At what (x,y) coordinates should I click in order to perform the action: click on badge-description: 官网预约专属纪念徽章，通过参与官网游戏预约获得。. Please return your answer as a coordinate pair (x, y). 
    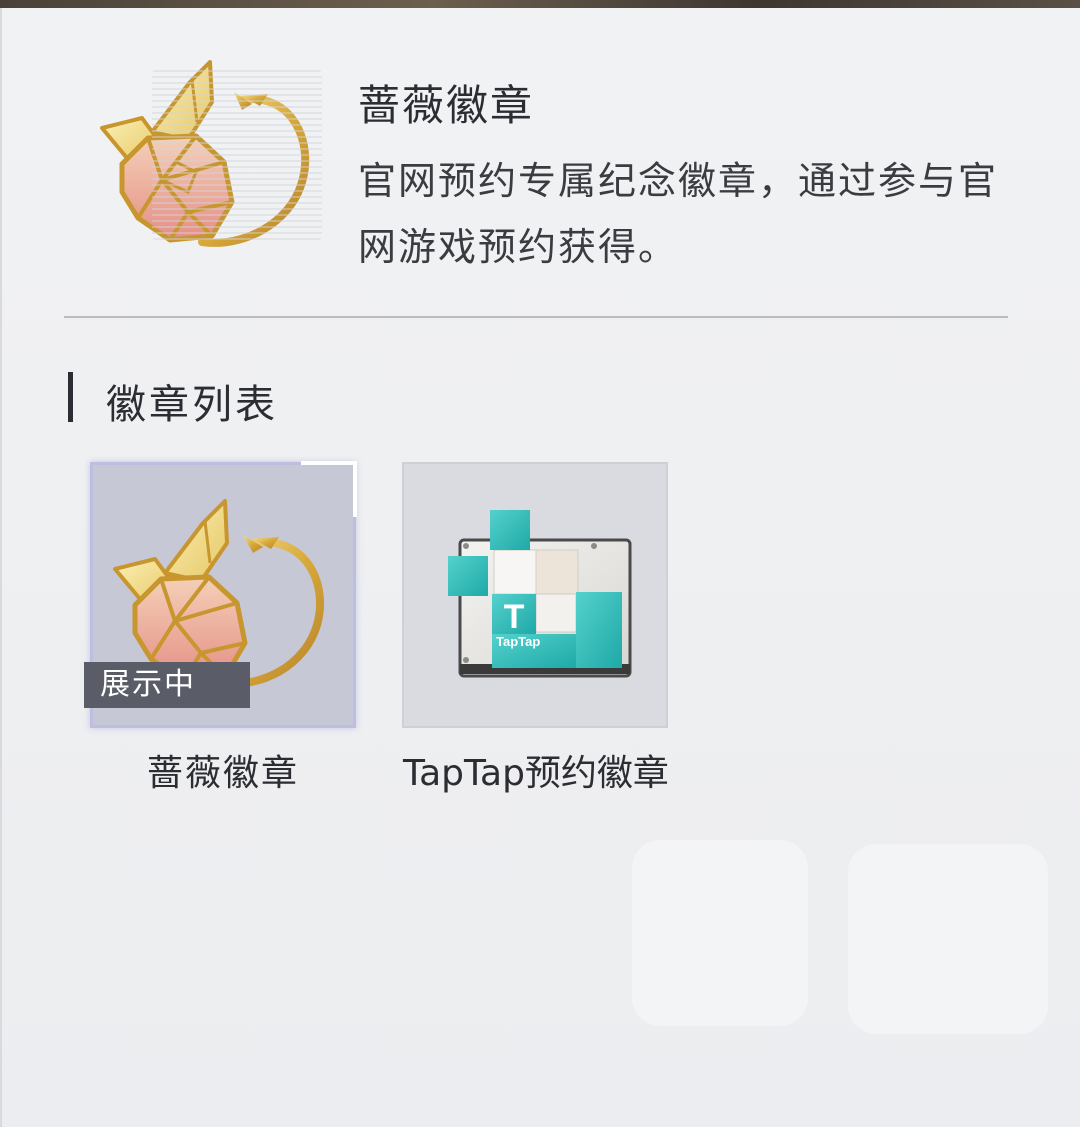
    Looking at the image, I should click on (678, 214).